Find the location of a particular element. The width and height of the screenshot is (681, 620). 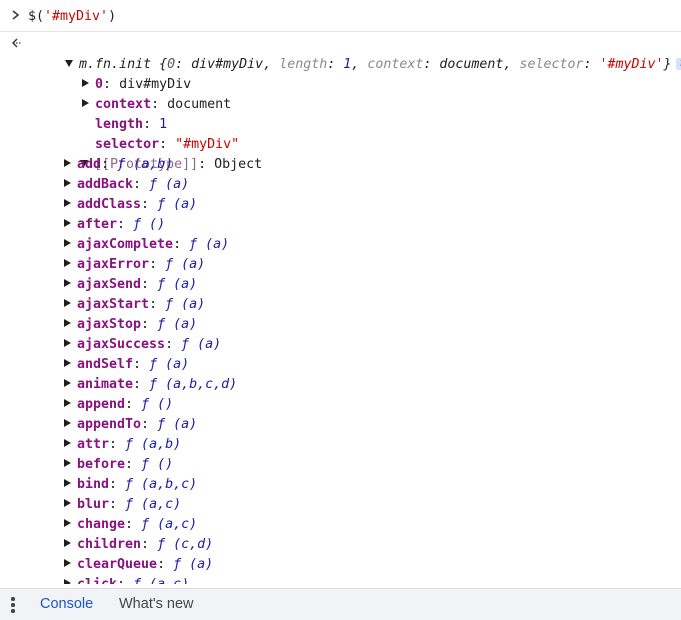

method-row: andSelf: ƒ (a) is located at coordinates (126, 365).